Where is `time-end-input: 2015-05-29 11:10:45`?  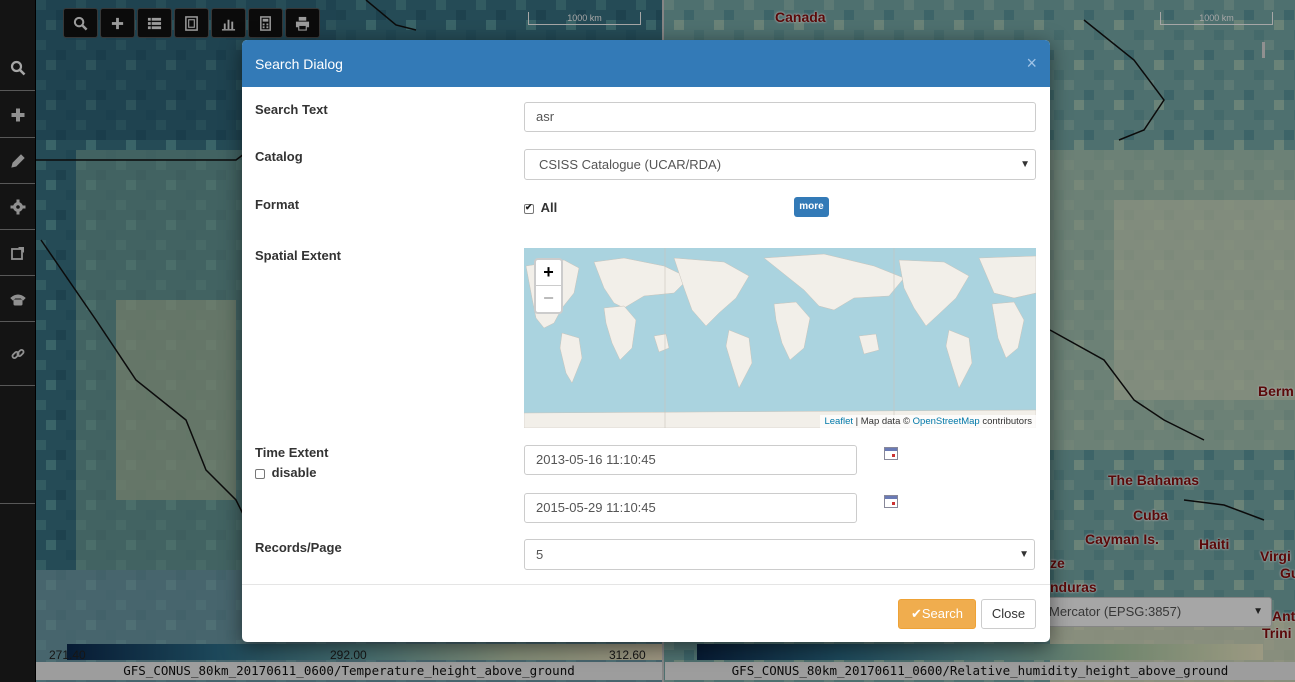
time-end-input: 2015-05-29 11:10:45 is located at coordinates (690, 508).